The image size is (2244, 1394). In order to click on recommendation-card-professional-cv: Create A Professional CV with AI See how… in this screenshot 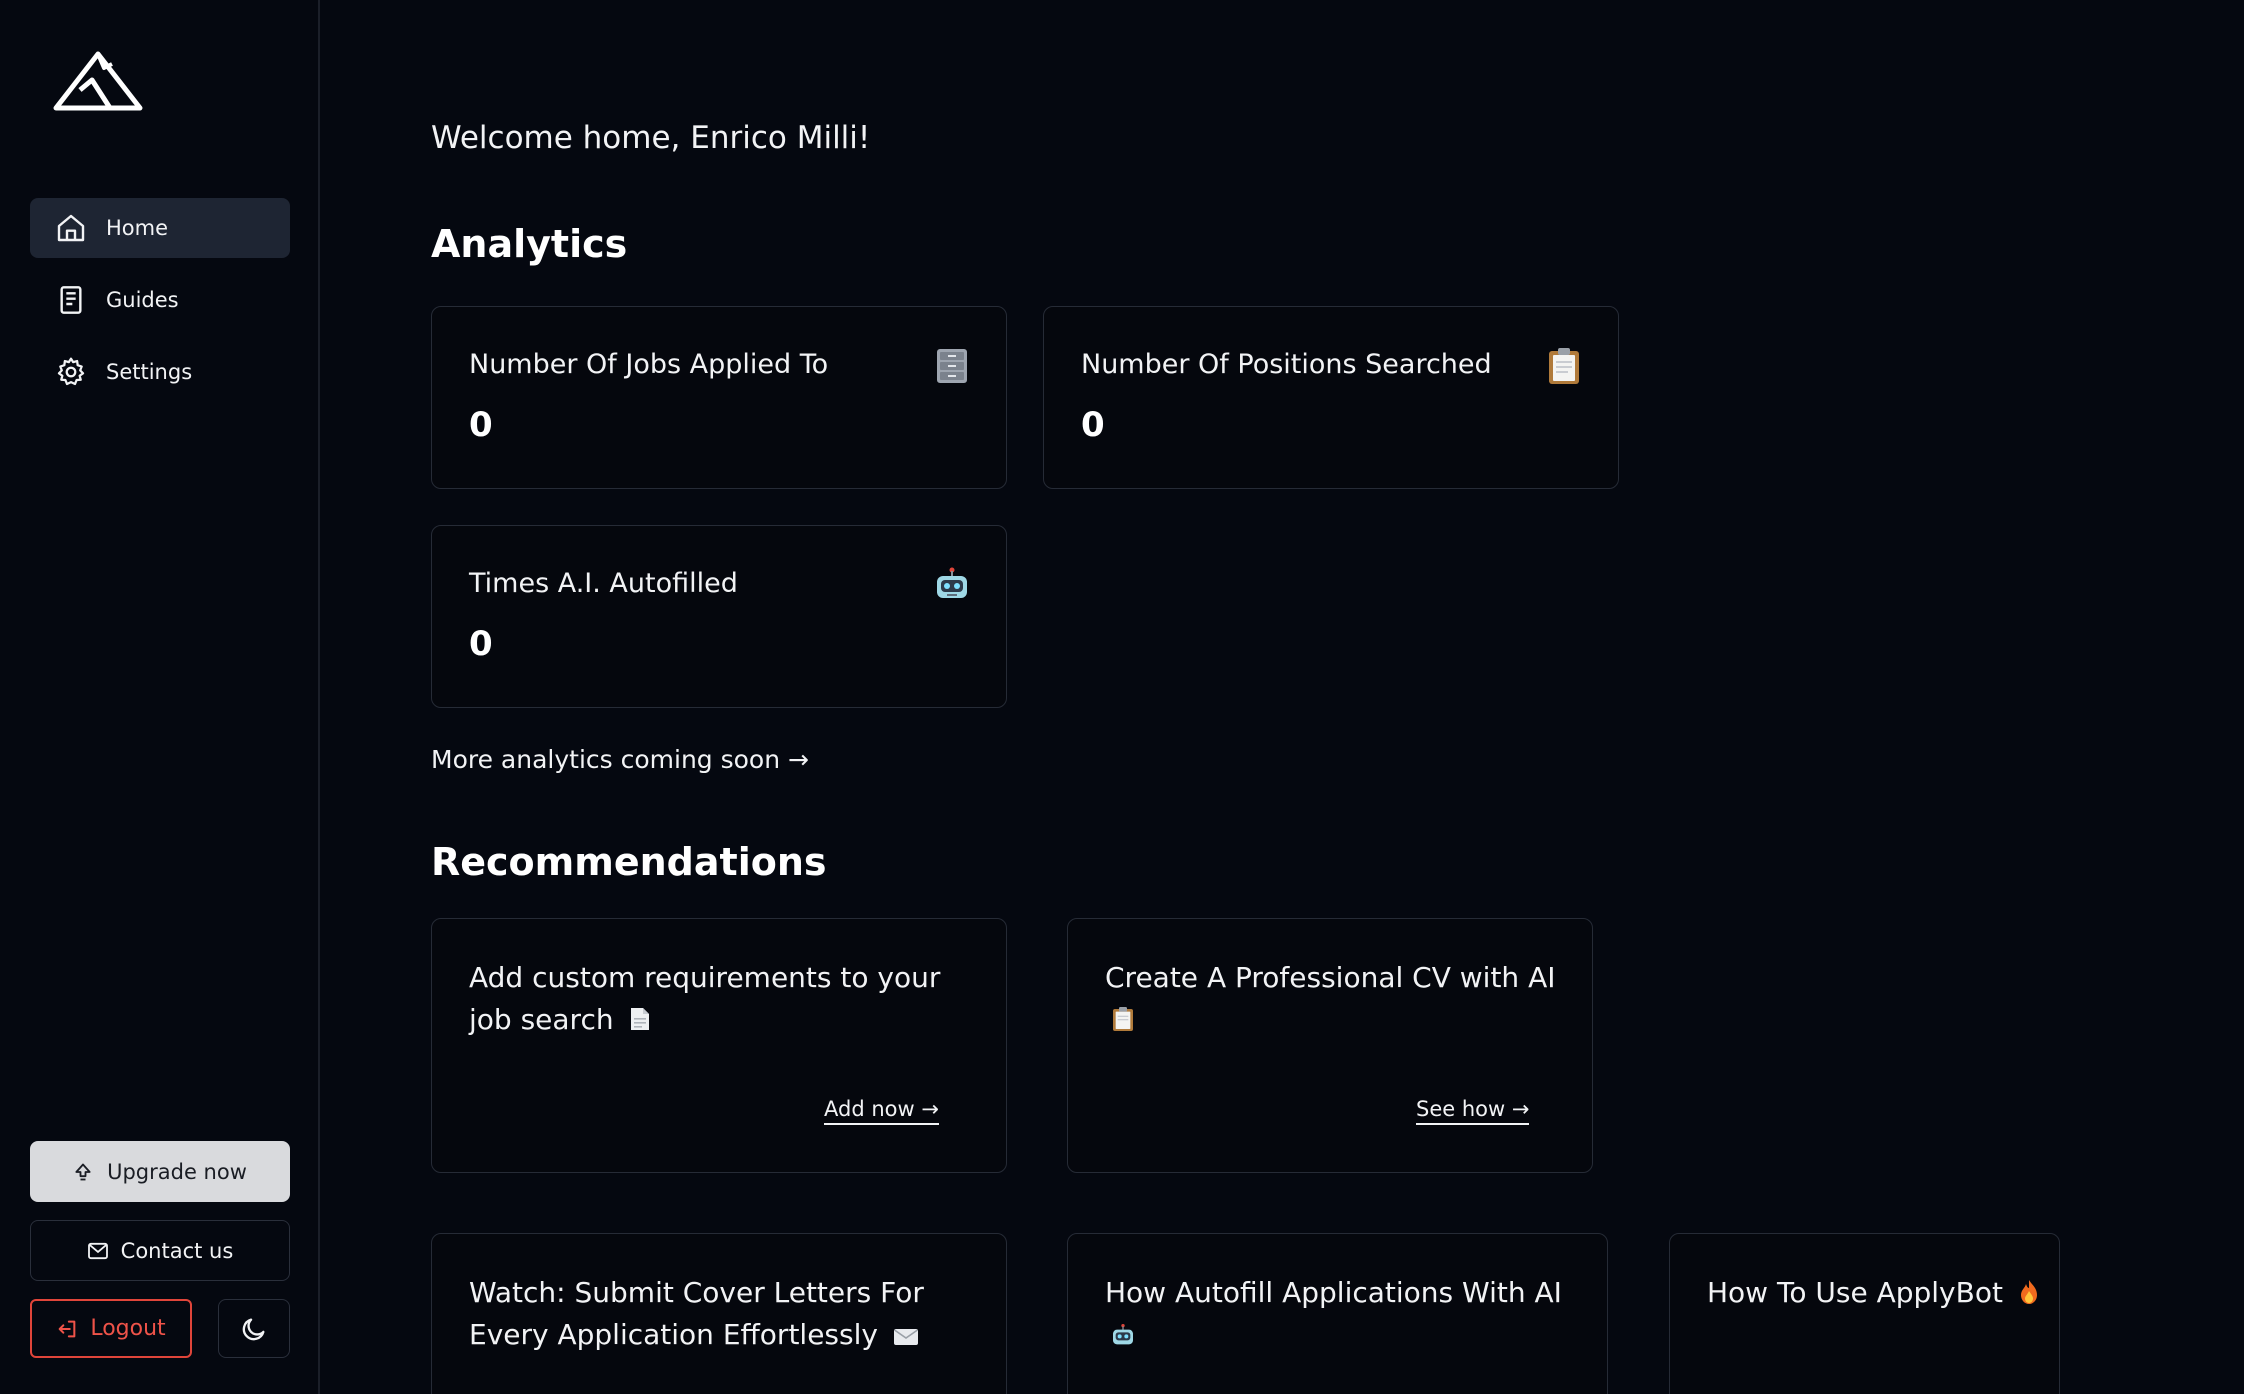, I will do `click(1330, 1045)`.